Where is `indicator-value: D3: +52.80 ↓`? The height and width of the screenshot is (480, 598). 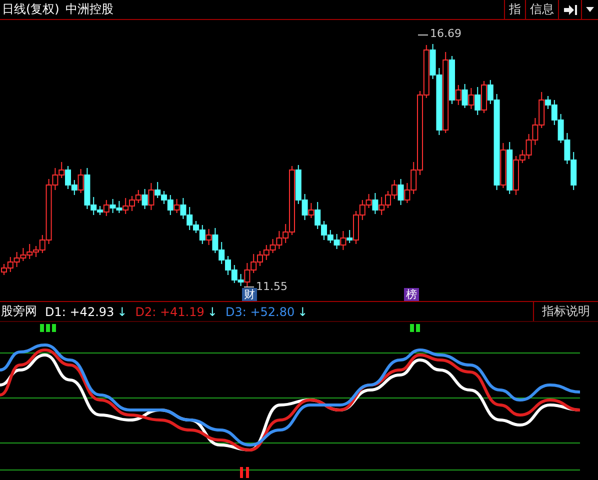 indicator-value: D3: +52.80 ↓ is located at coordinates (266, 311).